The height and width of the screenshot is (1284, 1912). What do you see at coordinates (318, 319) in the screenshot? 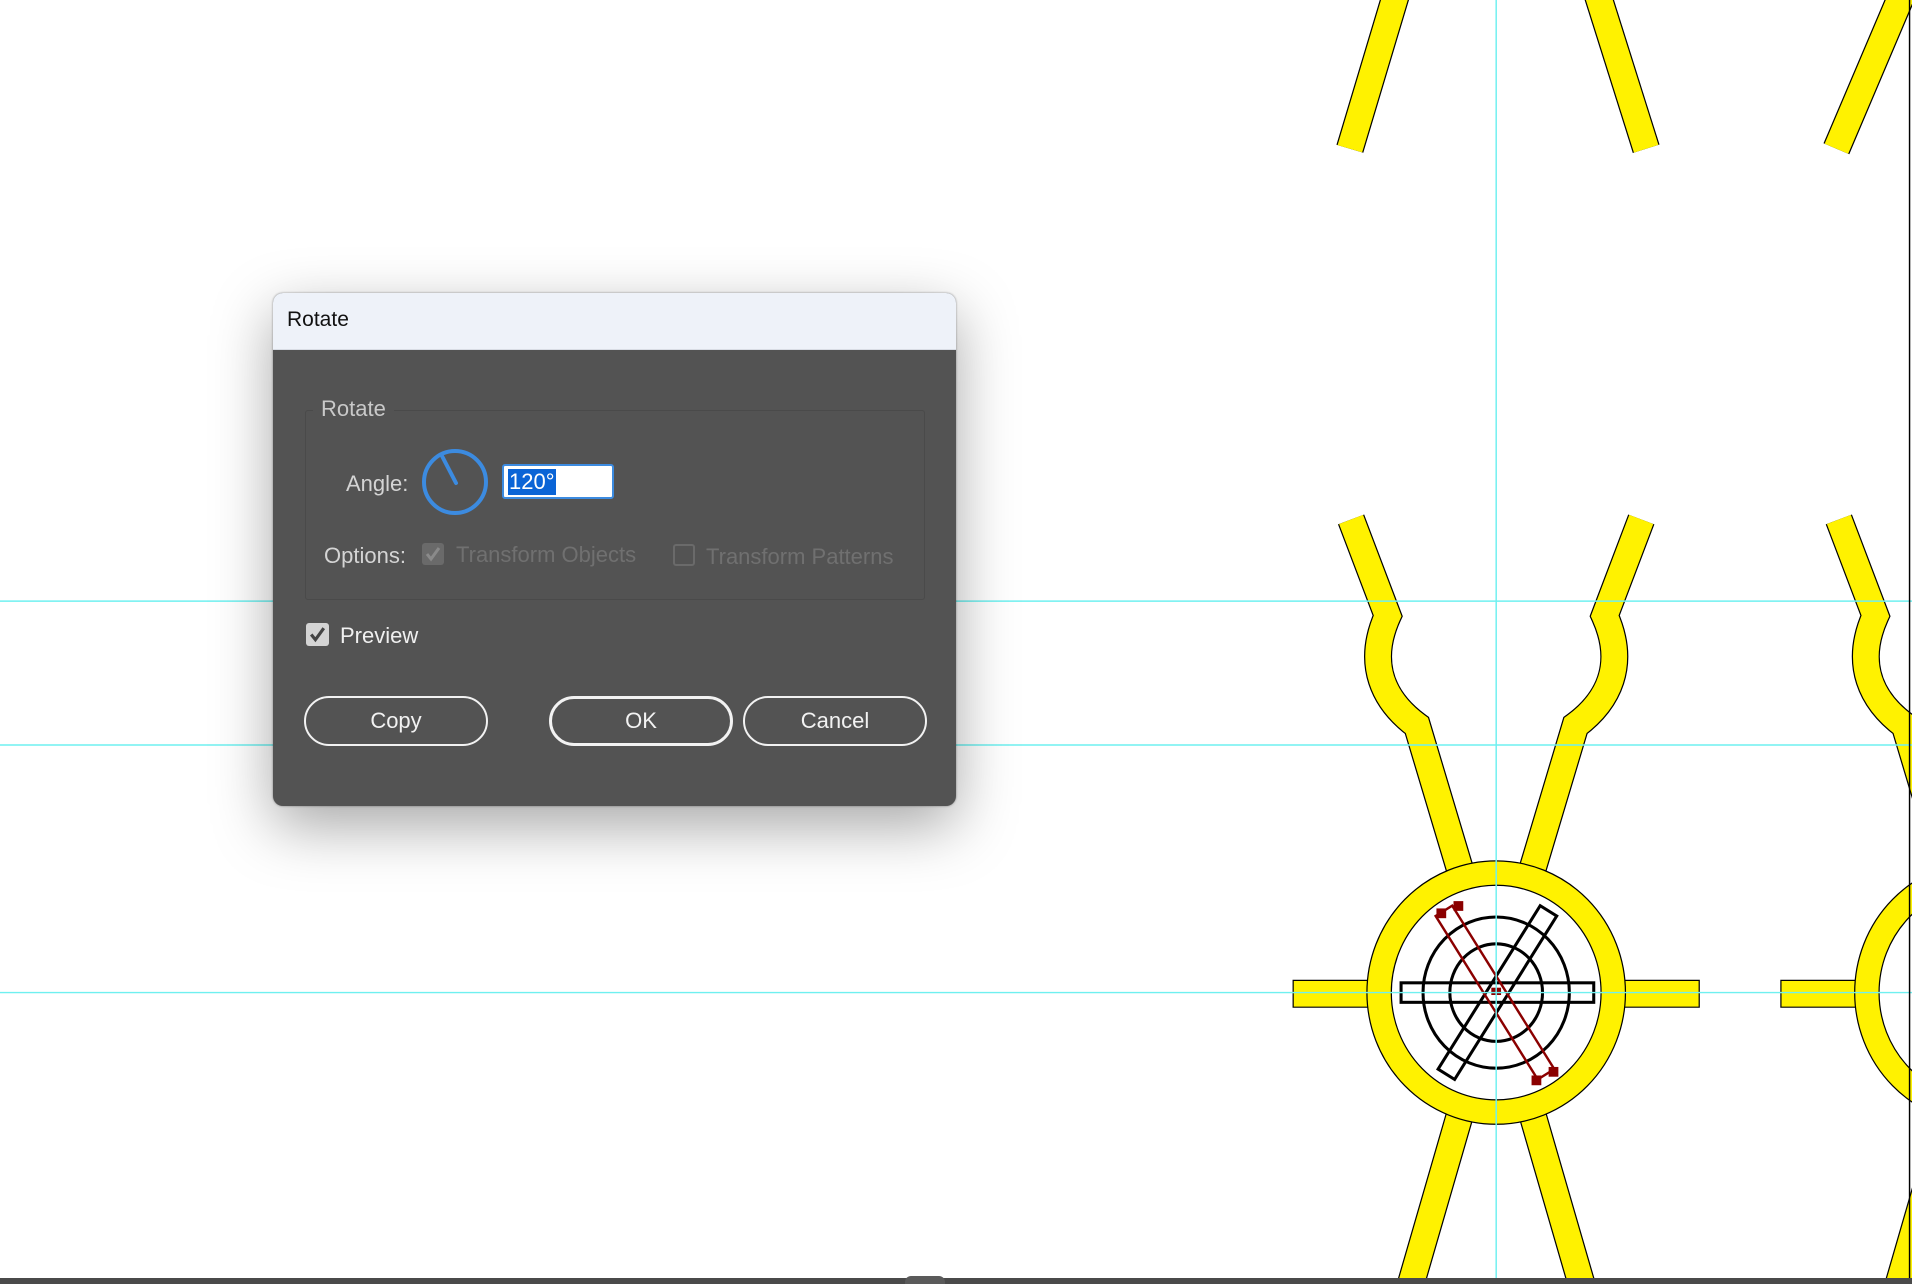
I see `dialog-title: Rotate` at bounding box center [318, 319].